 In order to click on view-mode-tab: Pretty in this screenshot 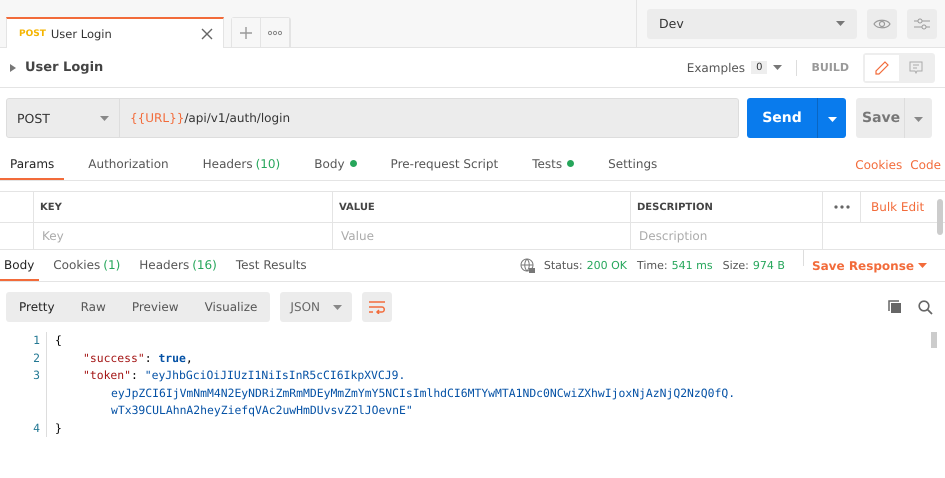, I will do `click(37, 307)`.